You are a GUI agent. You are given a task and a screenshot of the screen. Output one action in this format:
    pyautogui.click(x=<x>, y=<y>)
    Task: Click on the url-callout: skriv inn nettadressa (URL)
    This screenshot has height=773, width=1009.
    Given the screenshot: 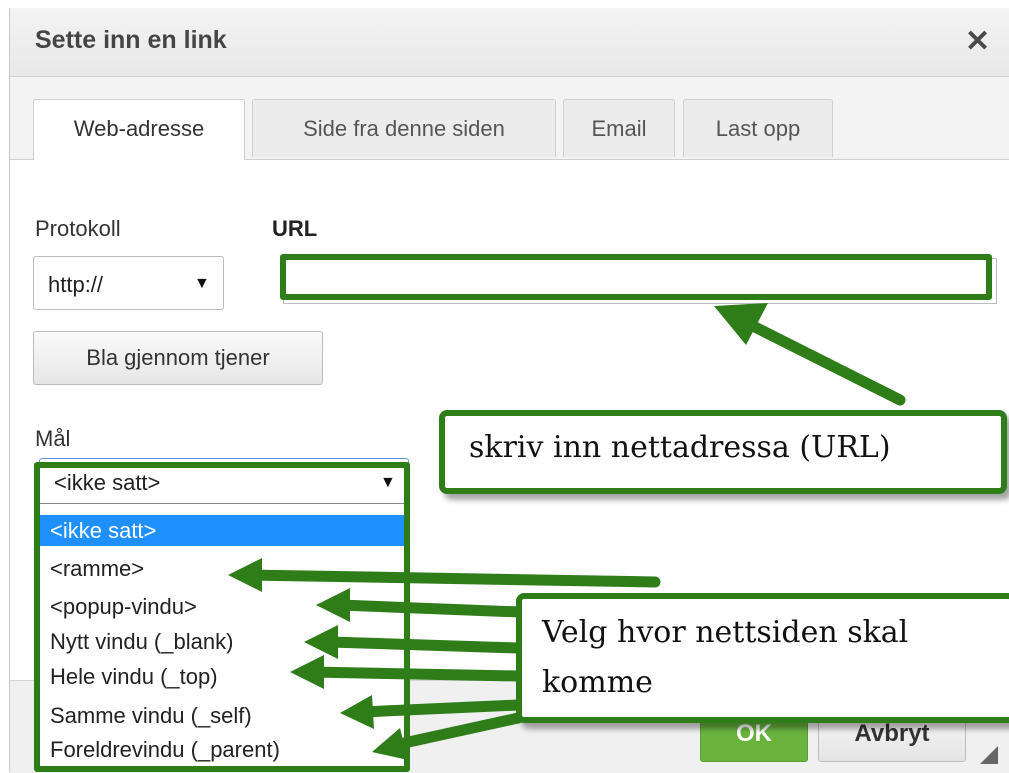 What is the action you would take?
    pyautogui.click(x=723, y=452)
    